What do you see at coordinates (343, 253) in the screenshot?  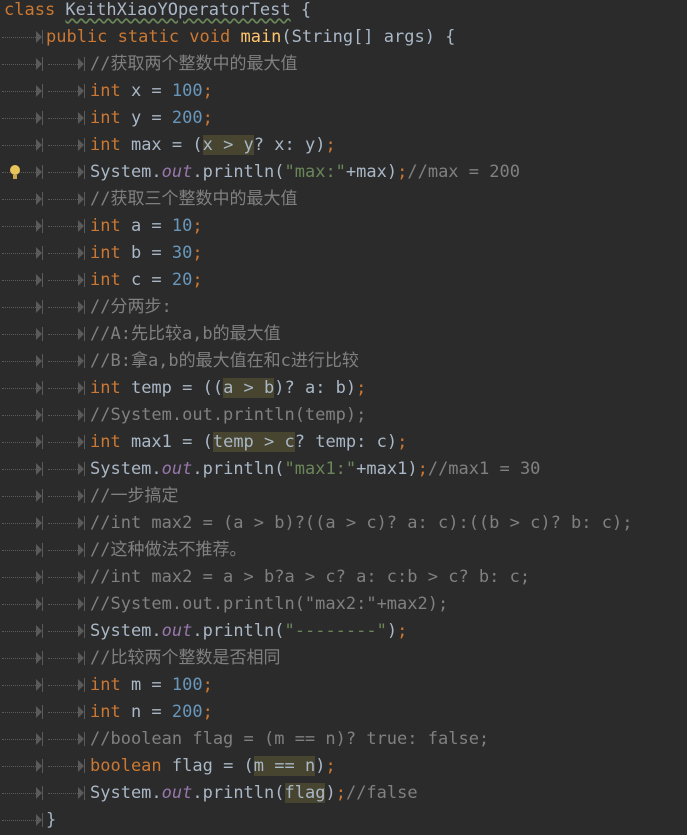 I see `code-line: int b = 30;` at bounding box center [343, 253].